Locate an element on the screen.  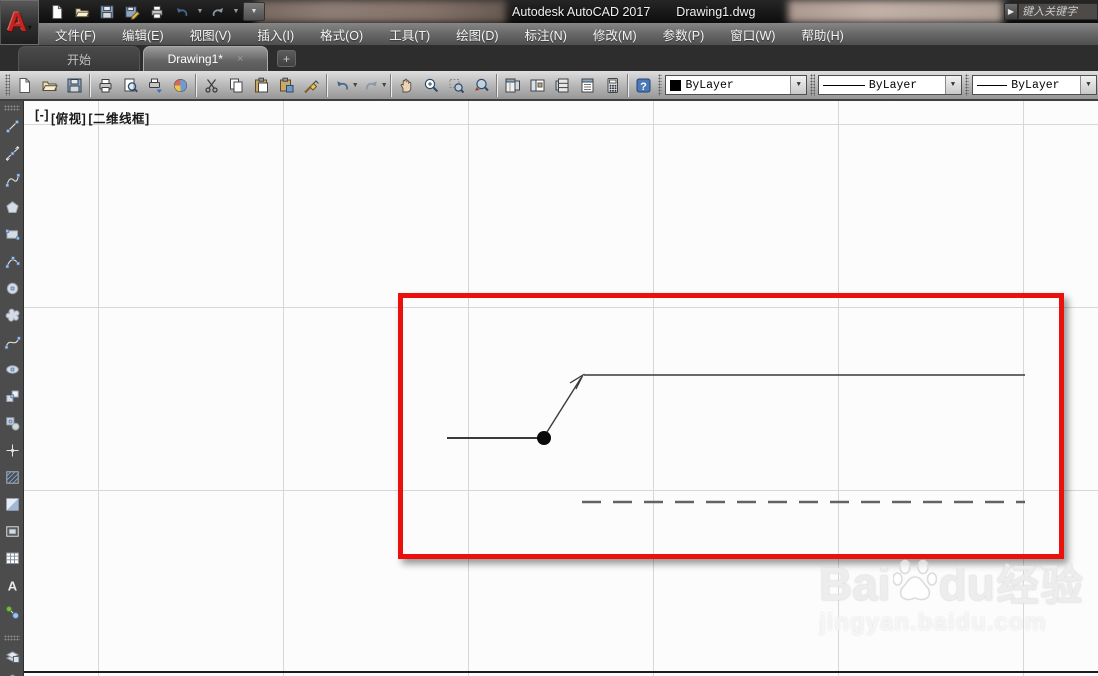
file-tab-bar: 开始 Drawing1* × + is located at coordinates (549, 58).